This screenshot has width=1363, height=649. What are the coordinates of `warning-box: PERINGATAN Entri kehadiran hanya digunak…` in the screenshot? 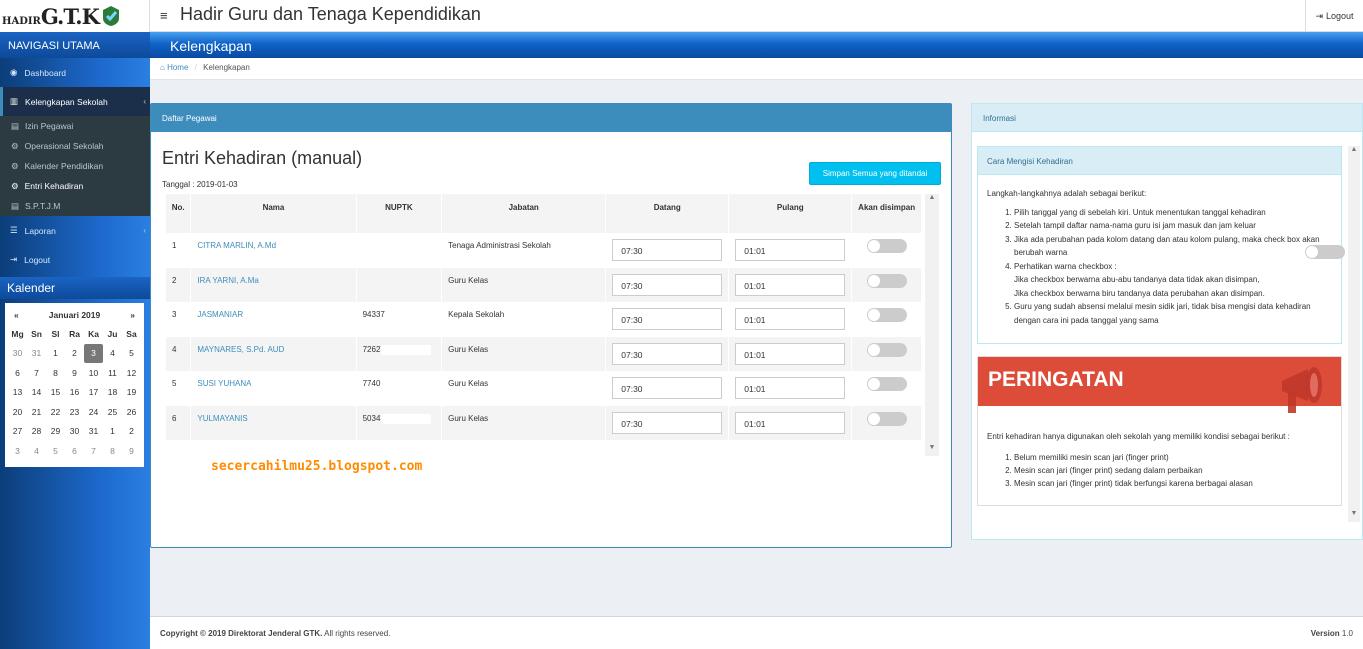 It's located at (1159, 431).